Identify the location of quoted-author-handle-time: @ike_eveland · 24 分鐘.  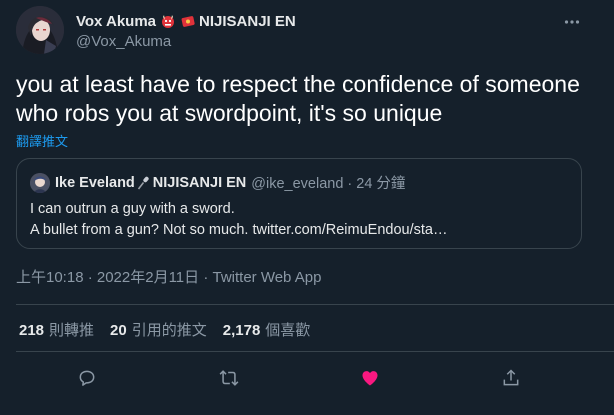
(328, 184).